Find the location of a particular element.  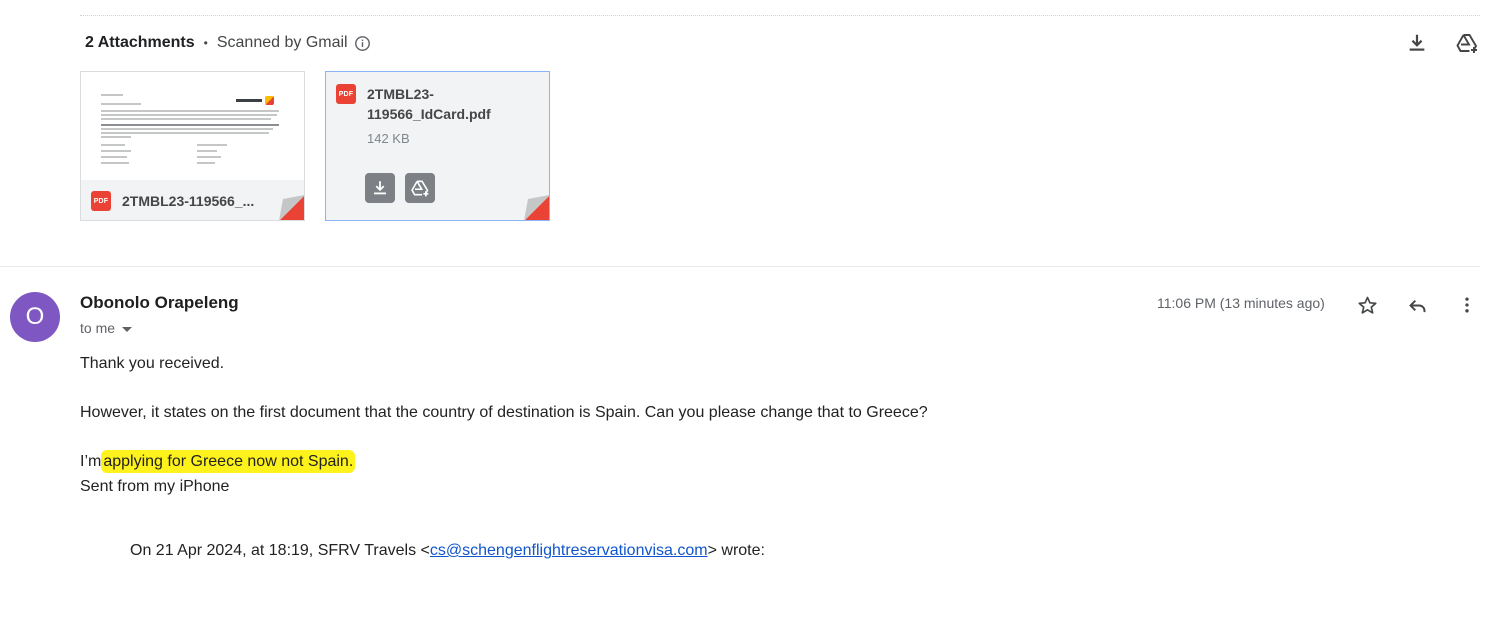

info-icon is located at coordinates (362, 43).